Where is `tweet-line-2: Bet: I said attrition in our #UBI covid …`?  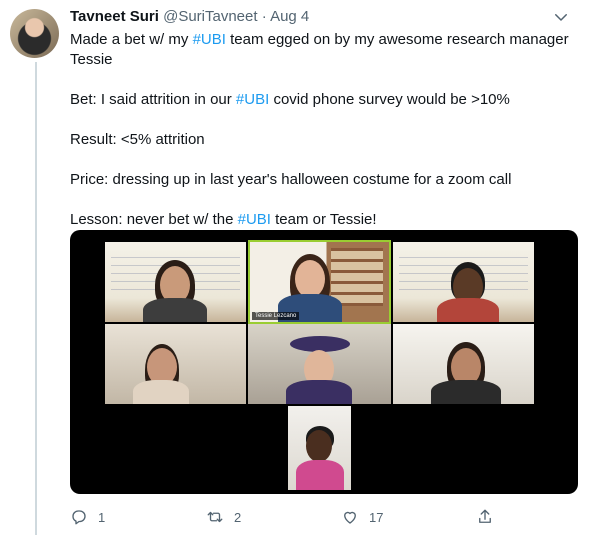 tweet-line-2: Bet: I said attrition in our #UBI covid … is located at coordinates (290, 99).